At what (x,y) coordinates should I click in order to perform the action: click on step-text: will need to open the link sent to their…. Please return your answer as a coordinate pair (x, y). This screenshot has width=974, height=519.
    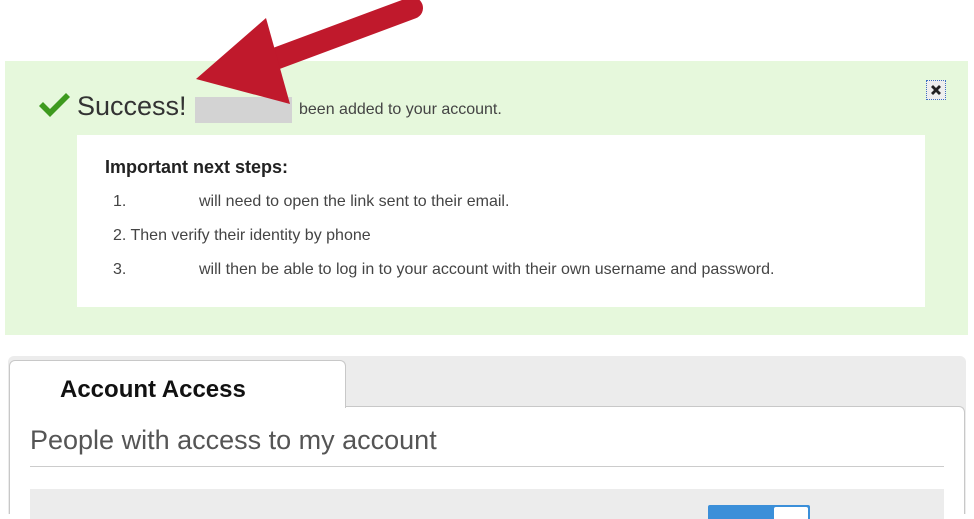
    Looking at the image, I should click on (354, 201).